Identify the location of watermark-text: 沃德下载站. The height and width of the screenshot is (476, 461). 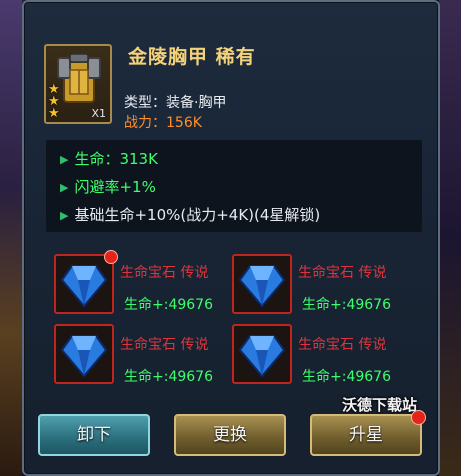
(380, 405).